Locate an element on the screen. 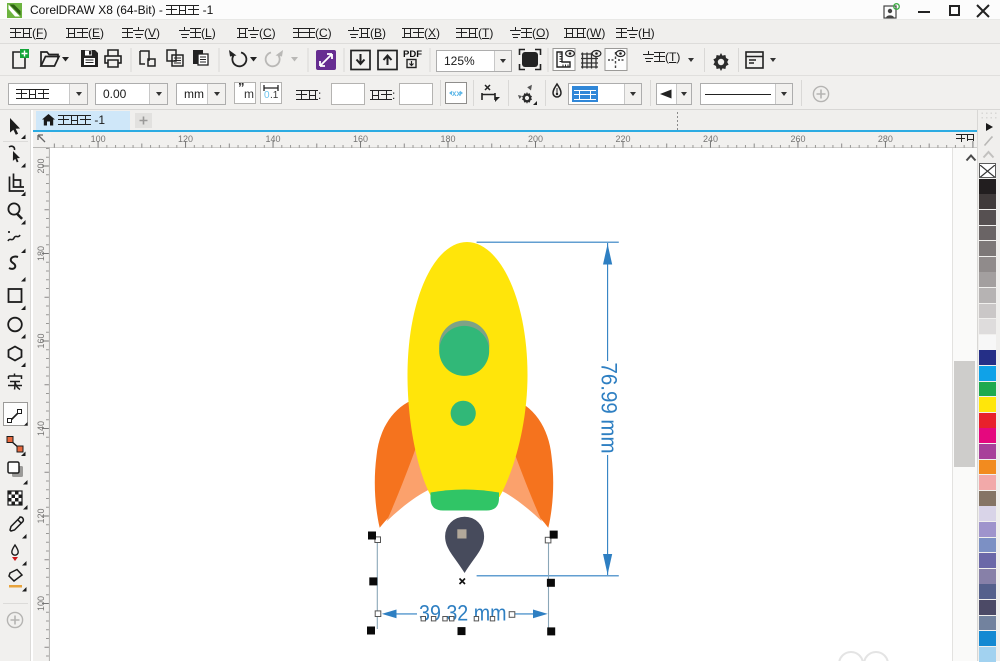 This screenshot has width=1000, height=662. svg-text: 280 is located at coordinates (885, 139).